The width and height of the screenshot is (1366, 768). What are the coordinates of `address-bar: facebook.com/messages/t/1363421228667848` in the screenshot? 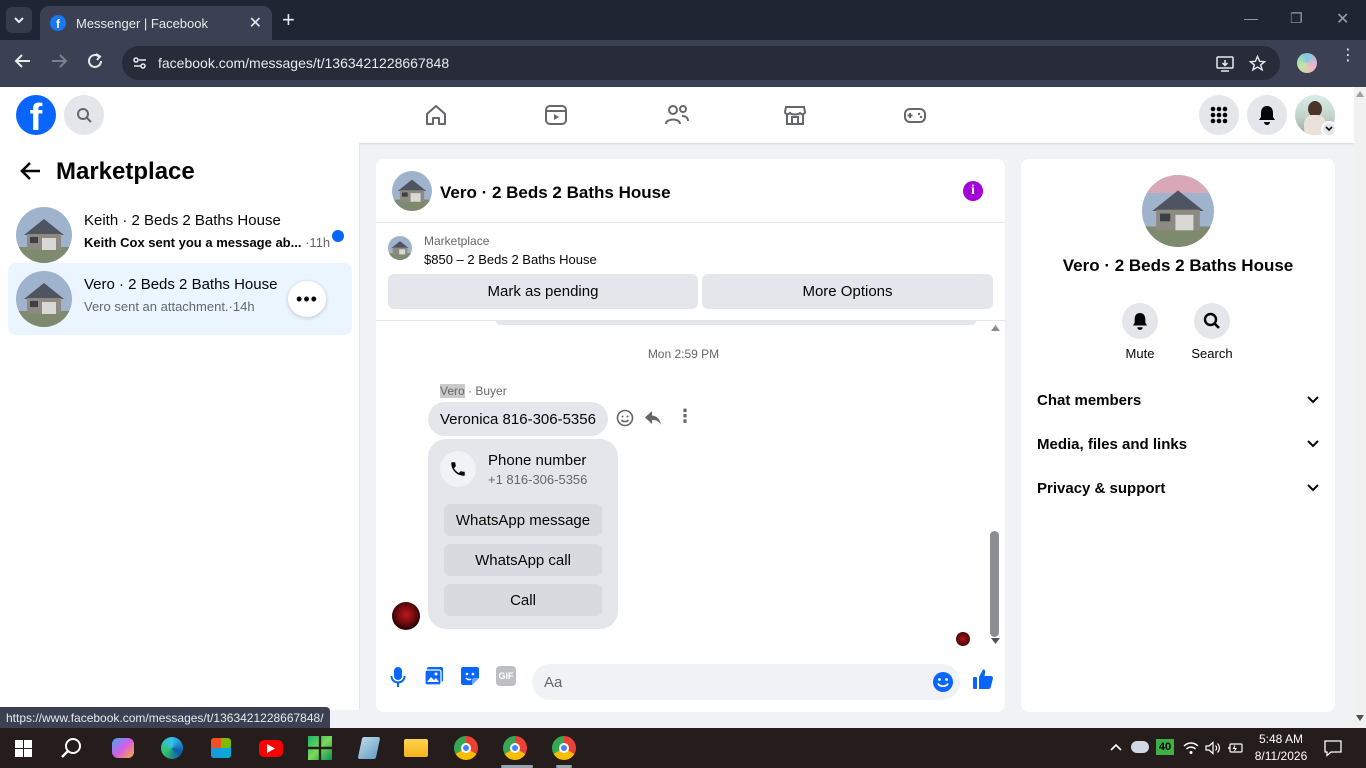 It's located at (701, 63).